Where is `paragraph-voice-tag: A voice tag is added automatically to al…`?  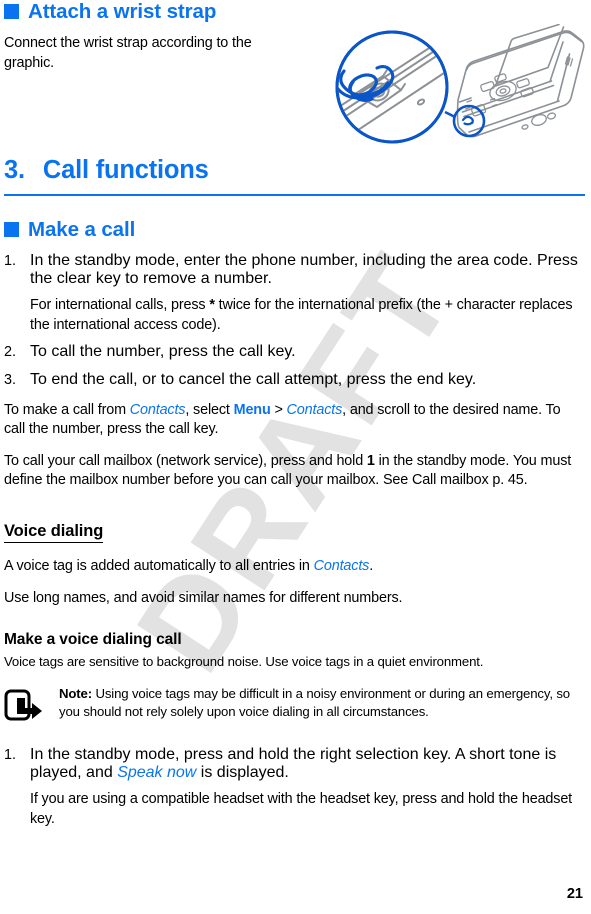
paragraph-voice-tag: A voice tag is added automatically to al… is located at coordinates (294, 567).